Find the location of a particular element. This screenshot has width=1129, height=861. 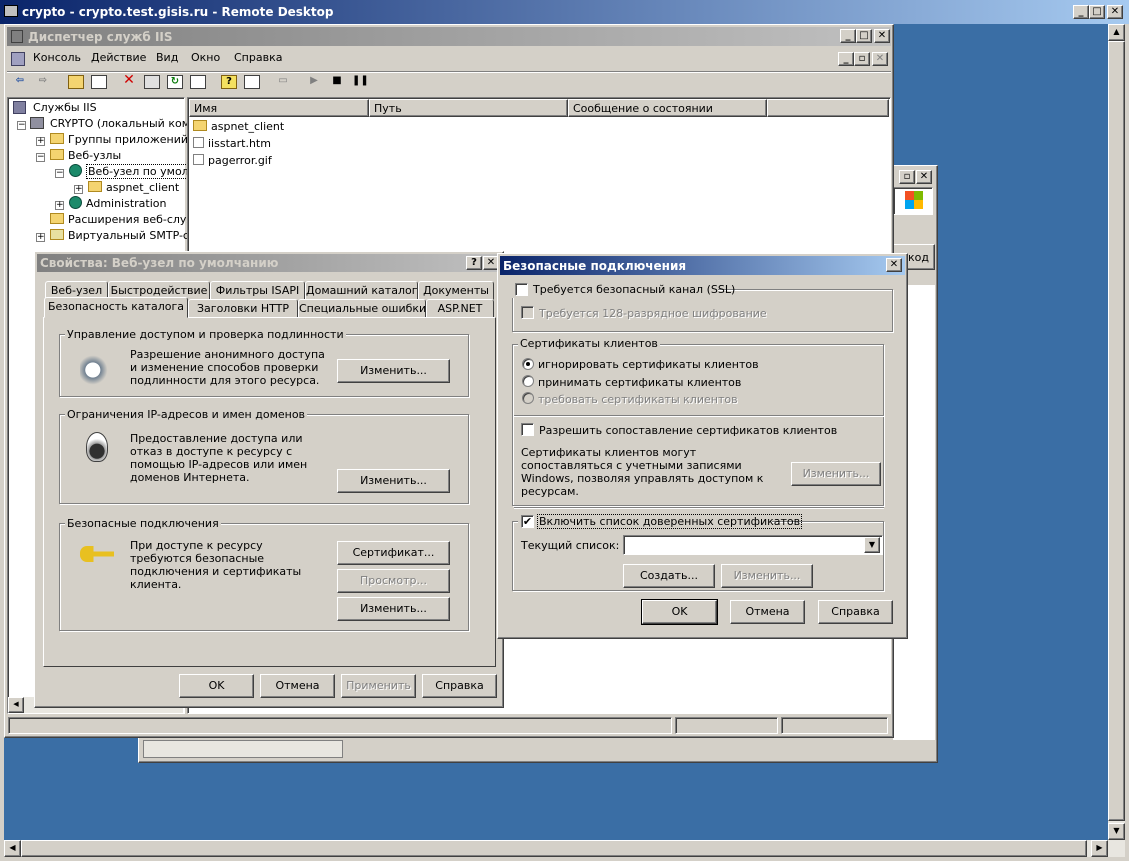

menu-view: Вид is located at coordinates (167, 57).